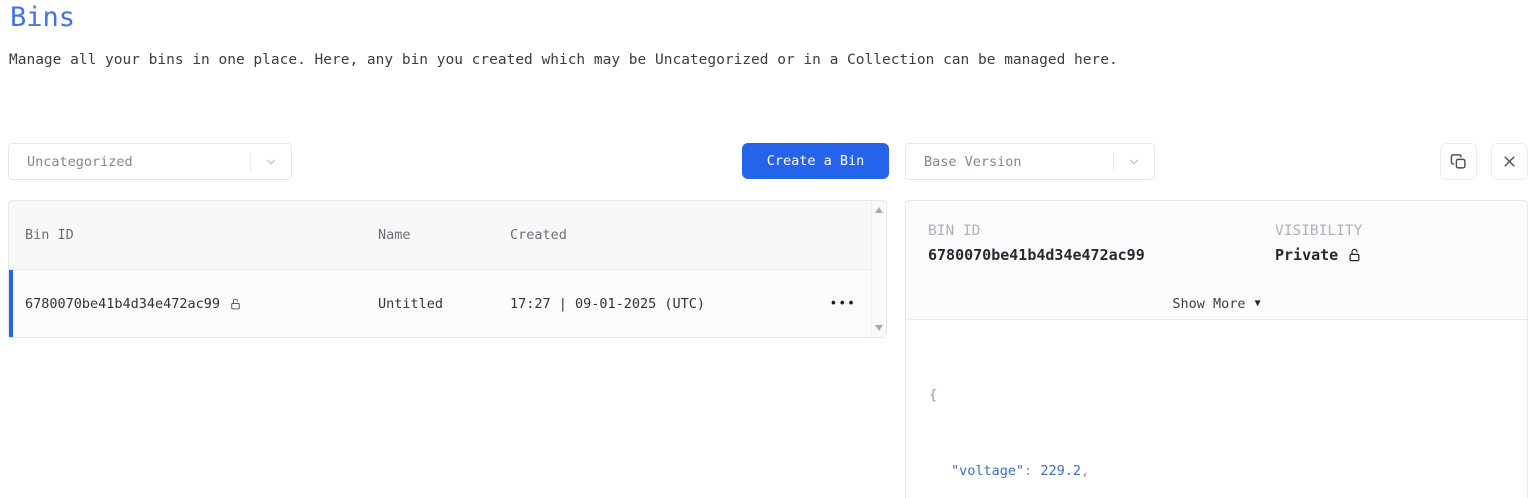  I want to click on caret-down-icon: ▼, so click(1257, 303).